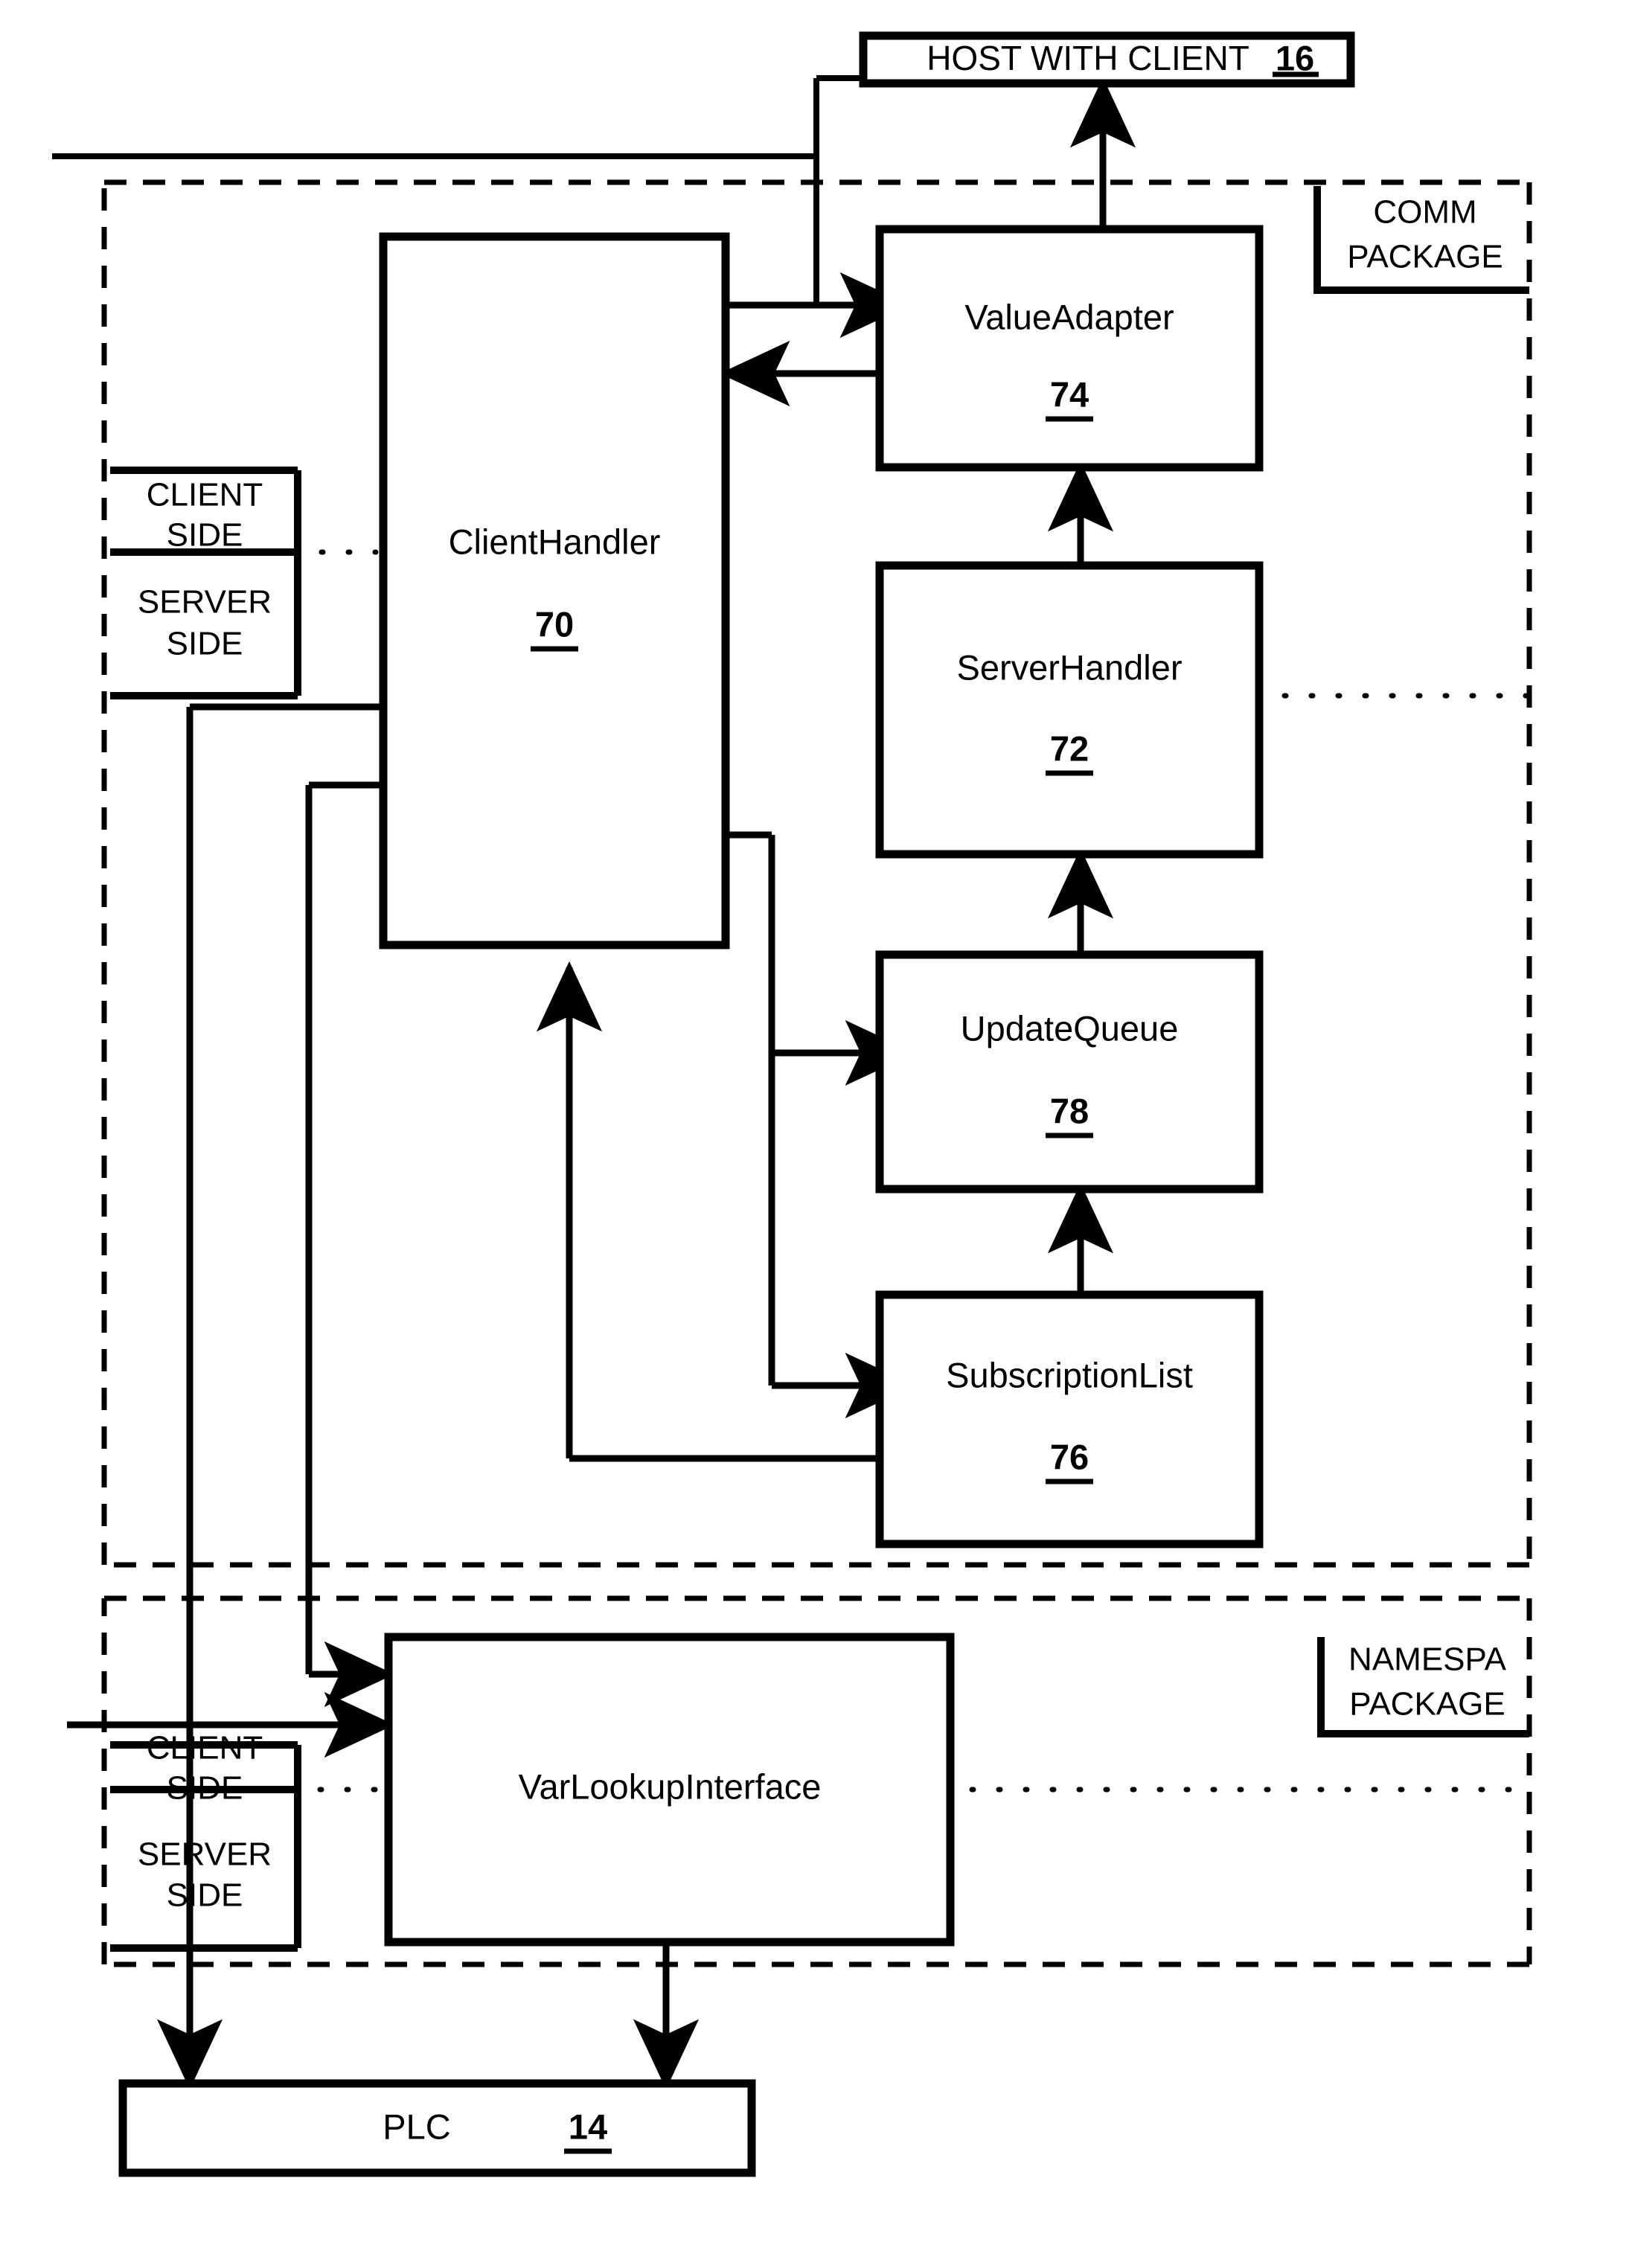 The image size is (1632, 2268). I want to click on var-lookup-label: VarLookupInterface, so click(670, 1786).